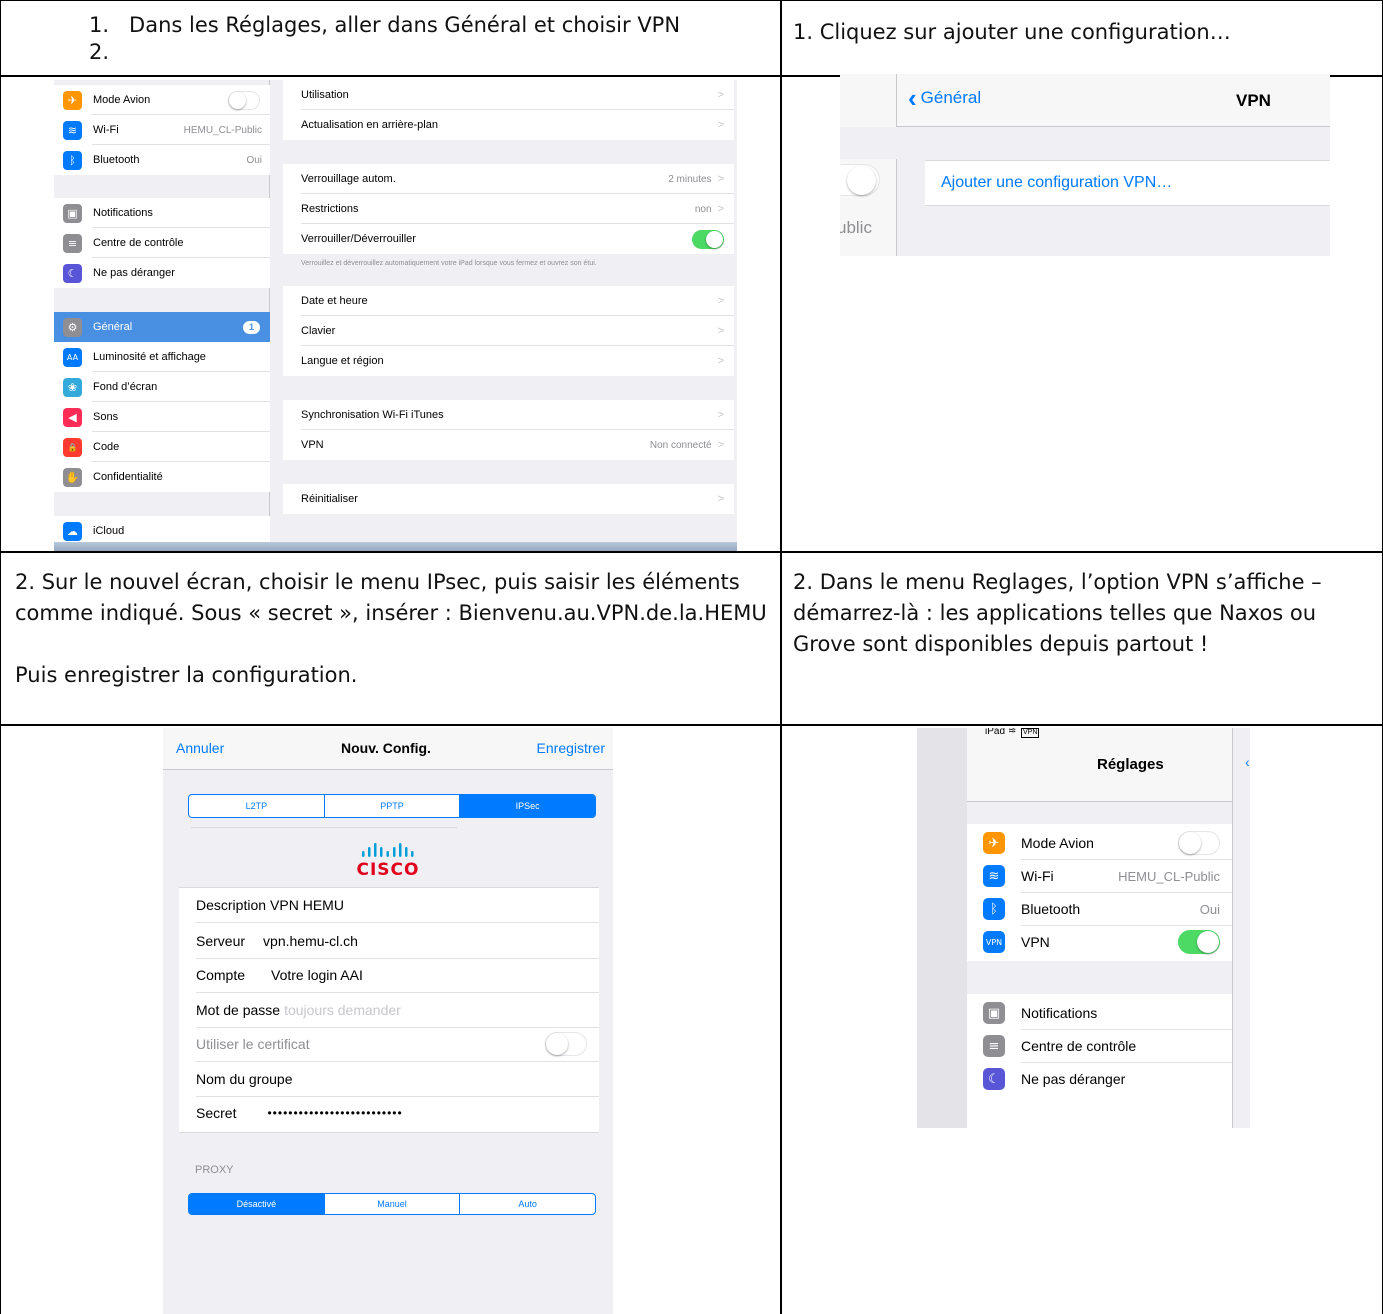  I want to click on sidebar-item-luminosite-et-affichage: AA Luminosité et affichage, so click(162, 357).